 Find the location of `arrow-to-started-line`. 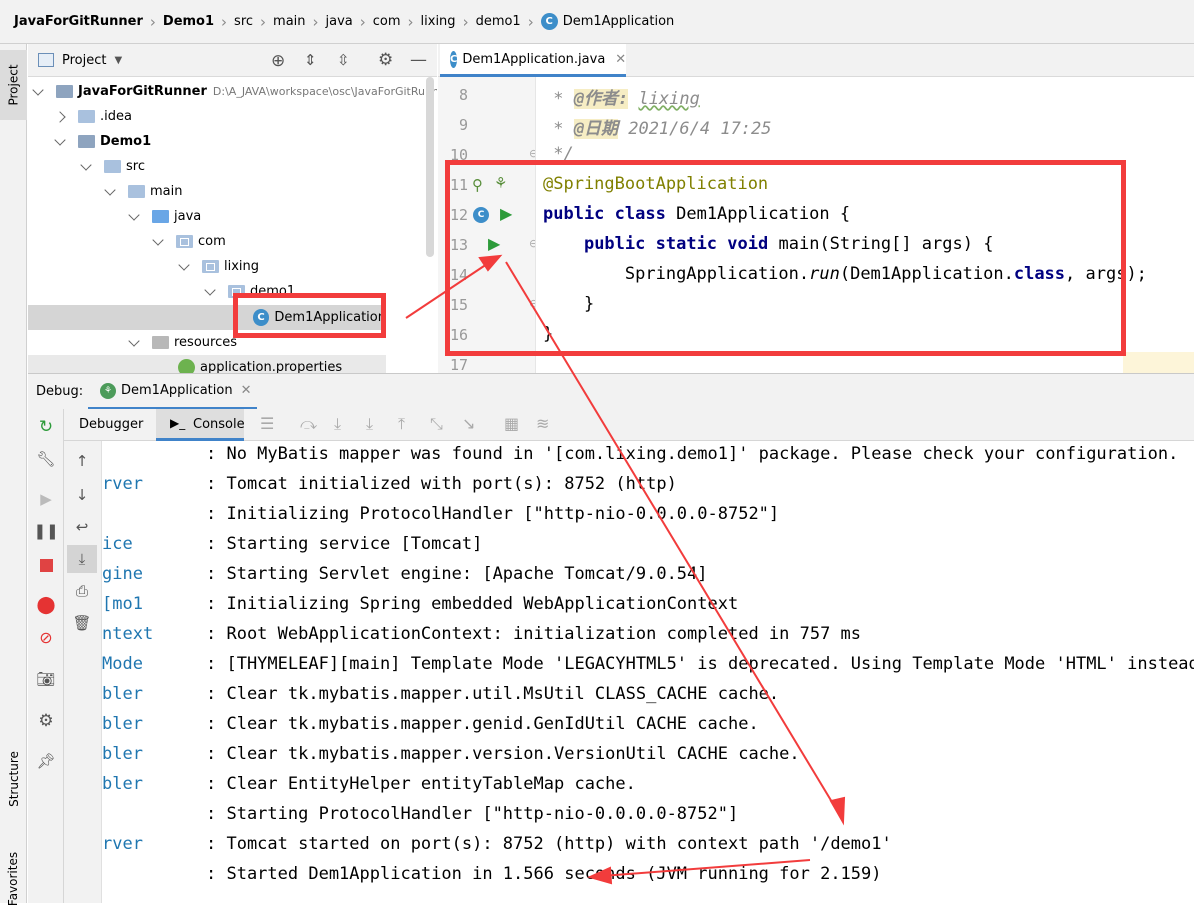

arrow-to-started-line is located at coordinates (706, 868).